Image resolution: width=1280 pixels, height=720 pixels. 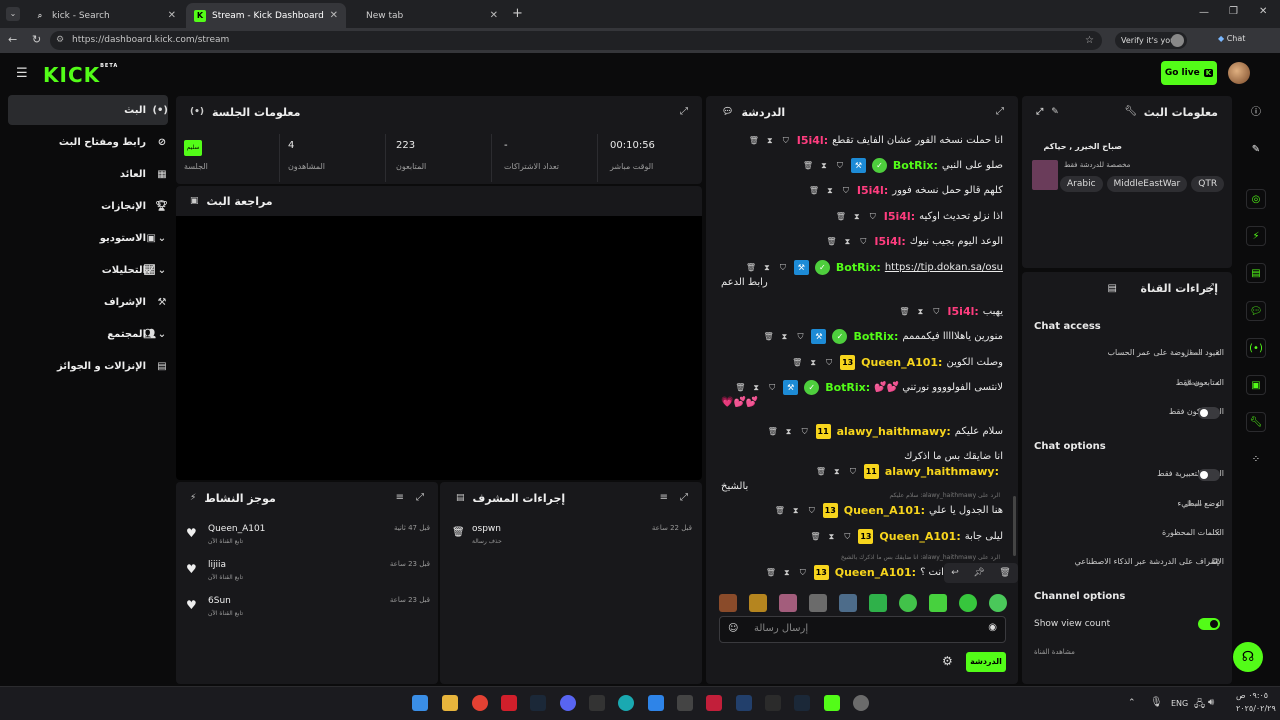 I want to click on tag-chip: MiddleEastWar, so click(x=1147, y=184).